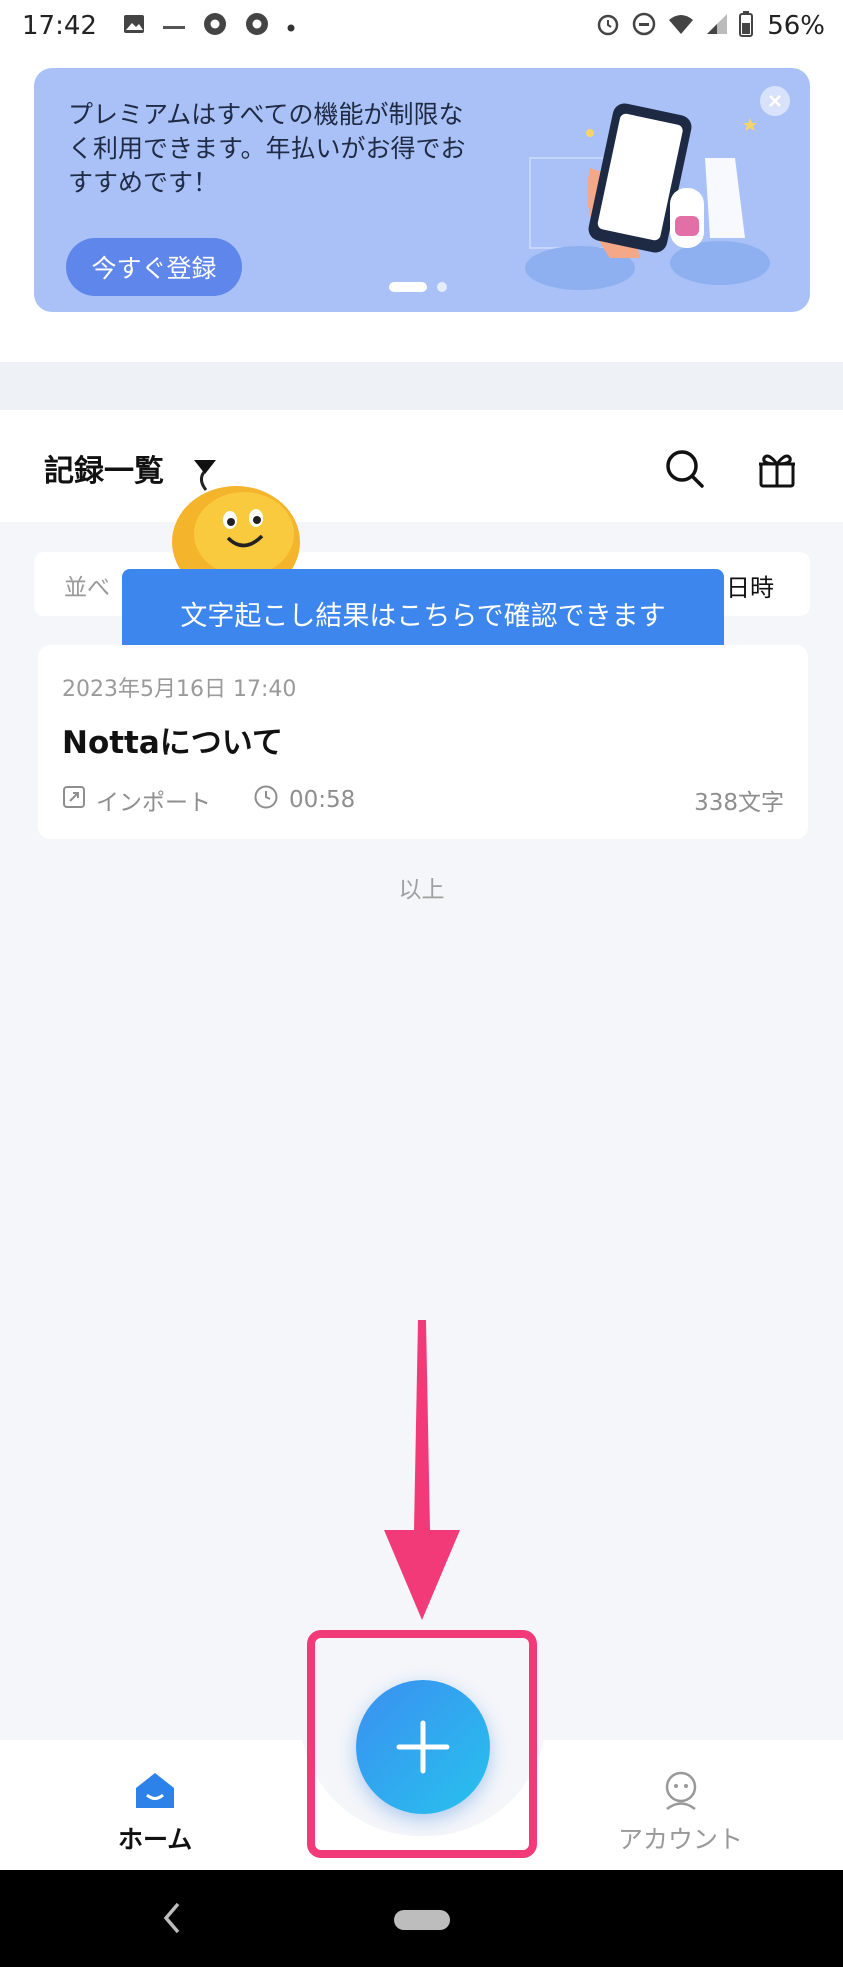 The height and width of the screenshot is (1967, 843). Describe the element at coordinates (750, 585) in the screenshot. I see `sort-by-date: 日時` at that location.